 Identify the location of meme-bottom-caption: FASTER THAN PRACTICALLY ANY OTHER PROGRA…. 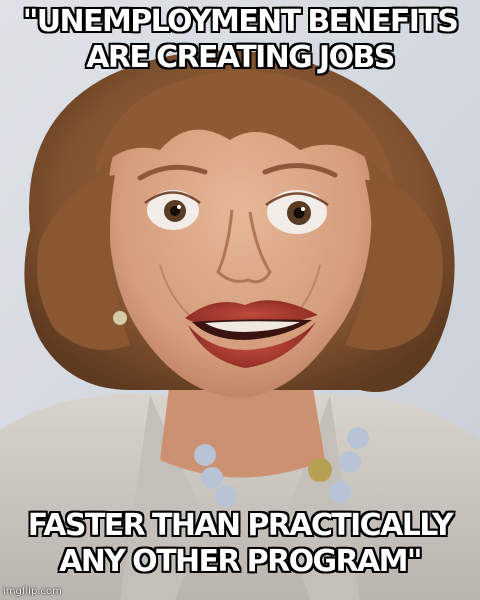
(240, 543).